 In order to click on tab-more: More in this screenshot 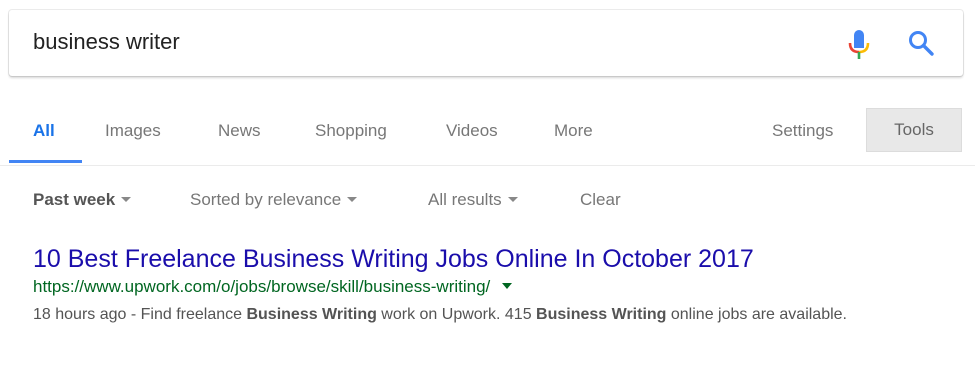, I will do `click(573, 131)`.